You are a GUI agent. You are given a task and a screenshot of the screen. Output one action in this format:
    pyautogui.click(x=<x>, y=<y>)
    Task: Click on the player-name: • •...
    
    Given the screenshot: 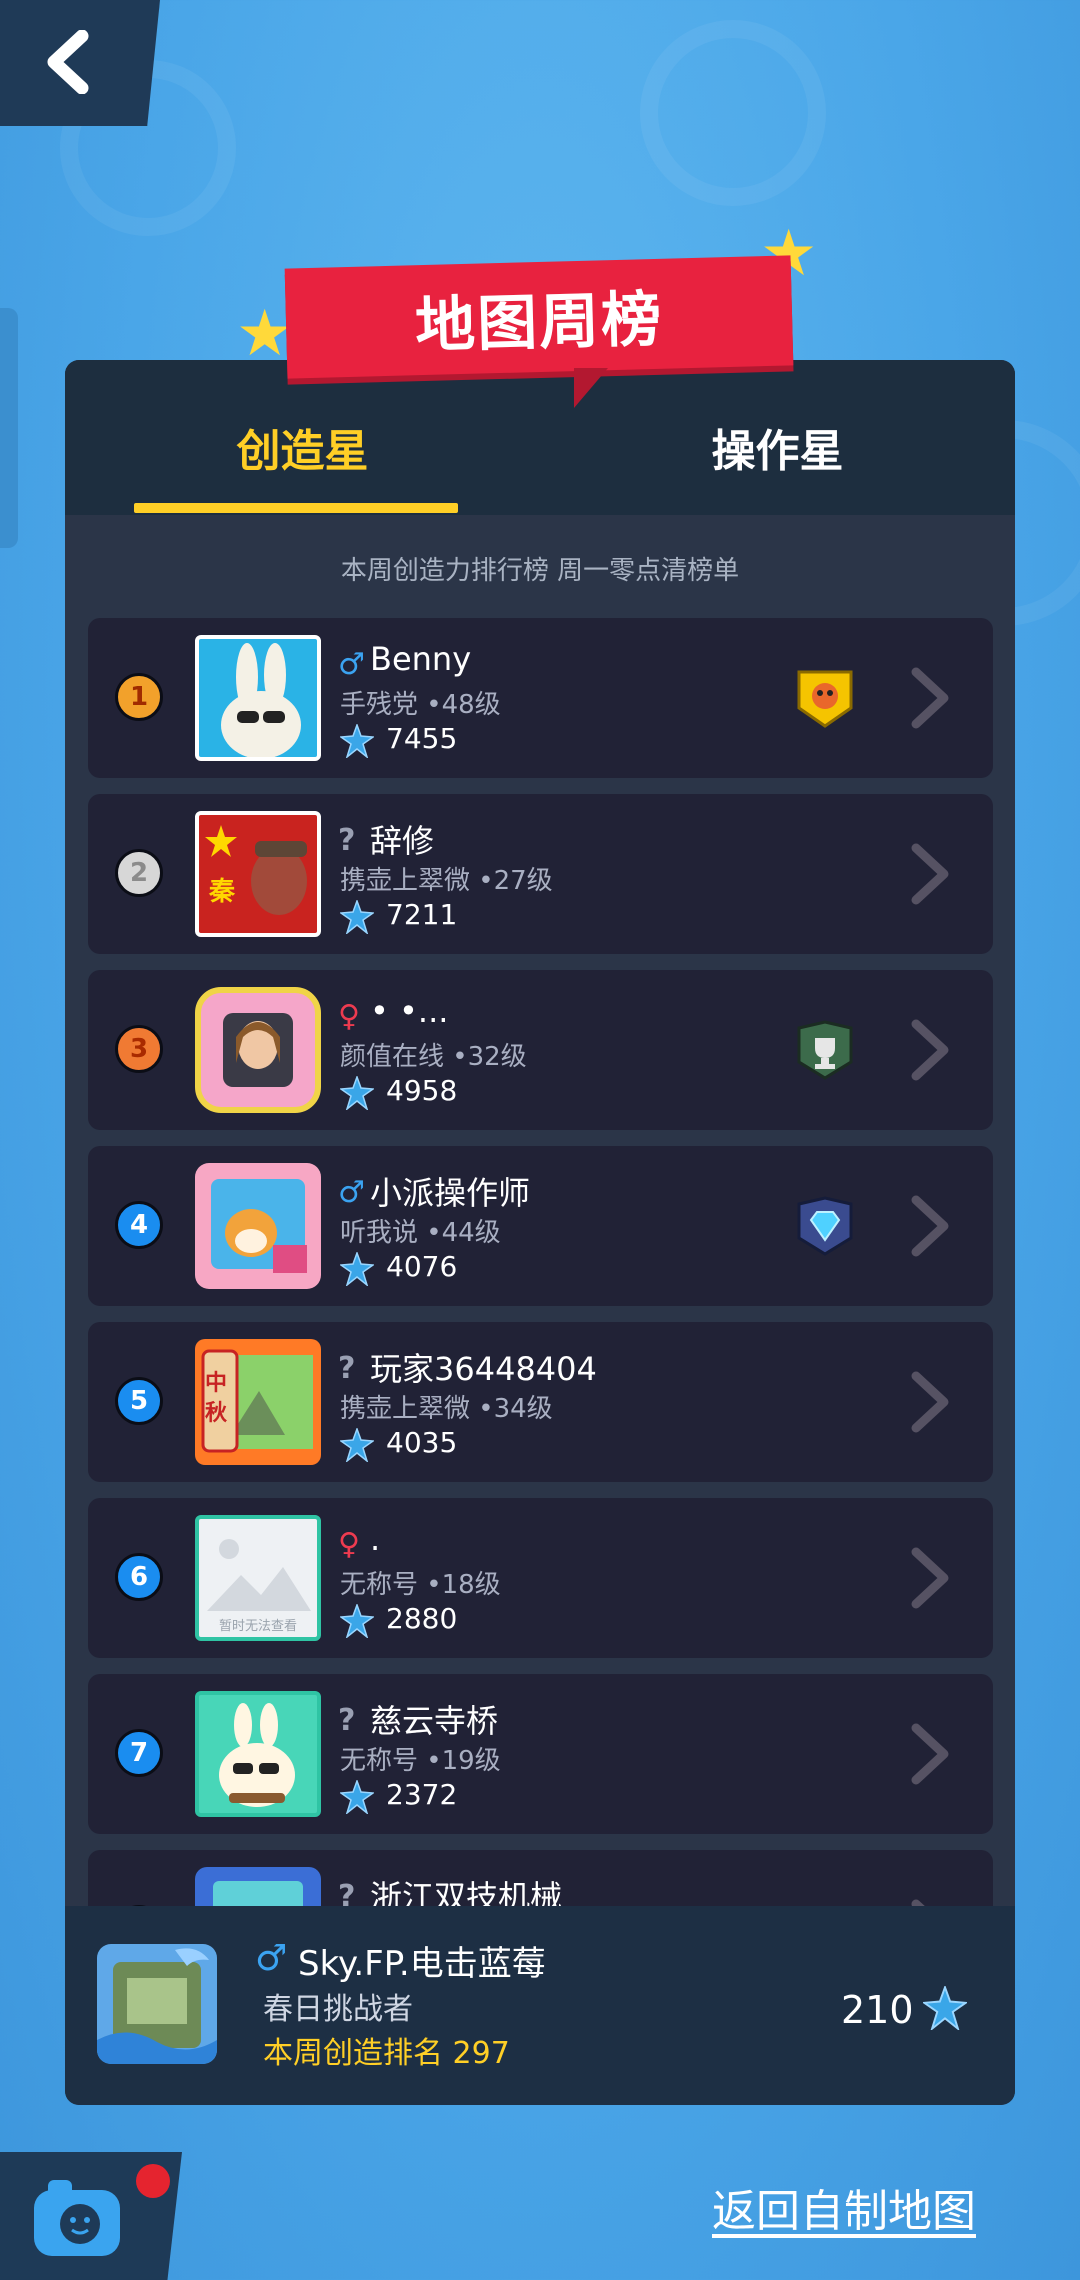 What is the action you would take?
    pyautogui.click(x=409, y=1011)
    